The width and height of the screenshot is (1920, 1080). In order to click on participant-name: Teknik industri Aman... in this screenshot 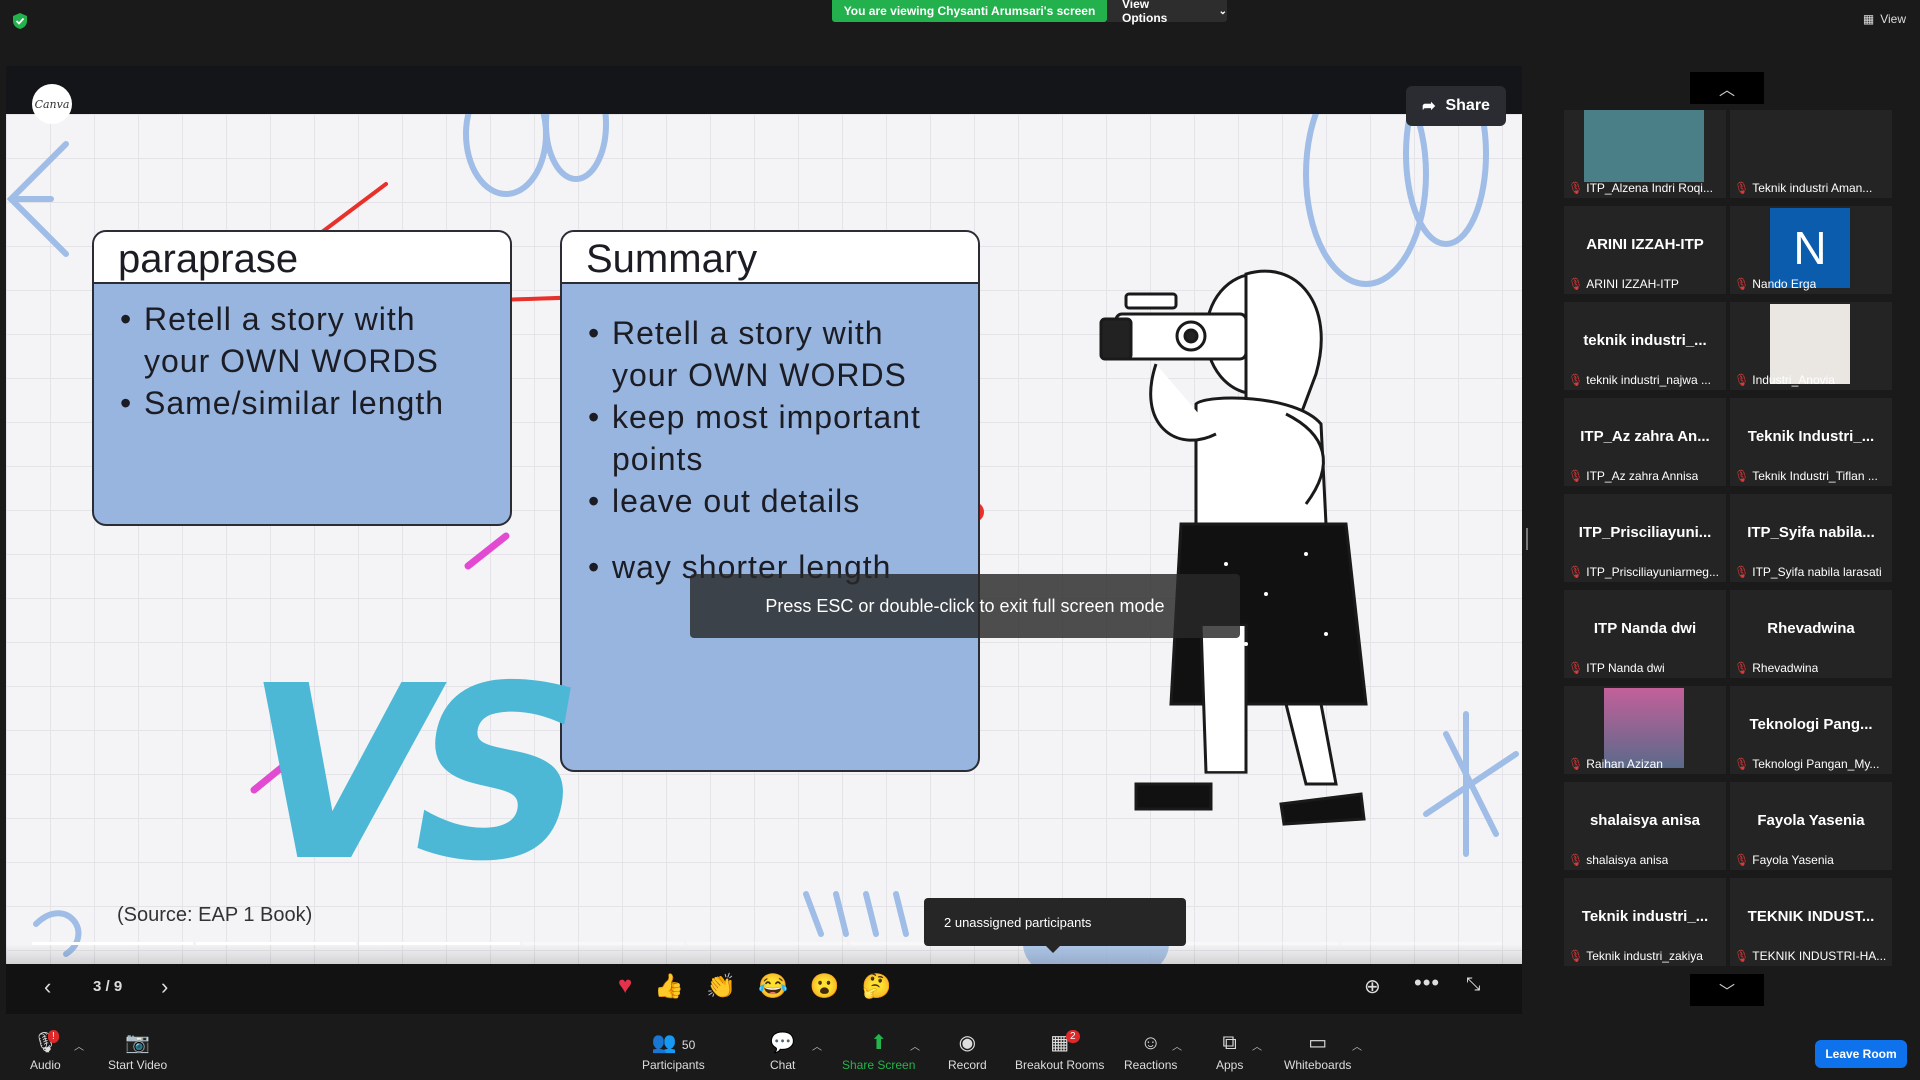, I will do `click(1812, 188)`.